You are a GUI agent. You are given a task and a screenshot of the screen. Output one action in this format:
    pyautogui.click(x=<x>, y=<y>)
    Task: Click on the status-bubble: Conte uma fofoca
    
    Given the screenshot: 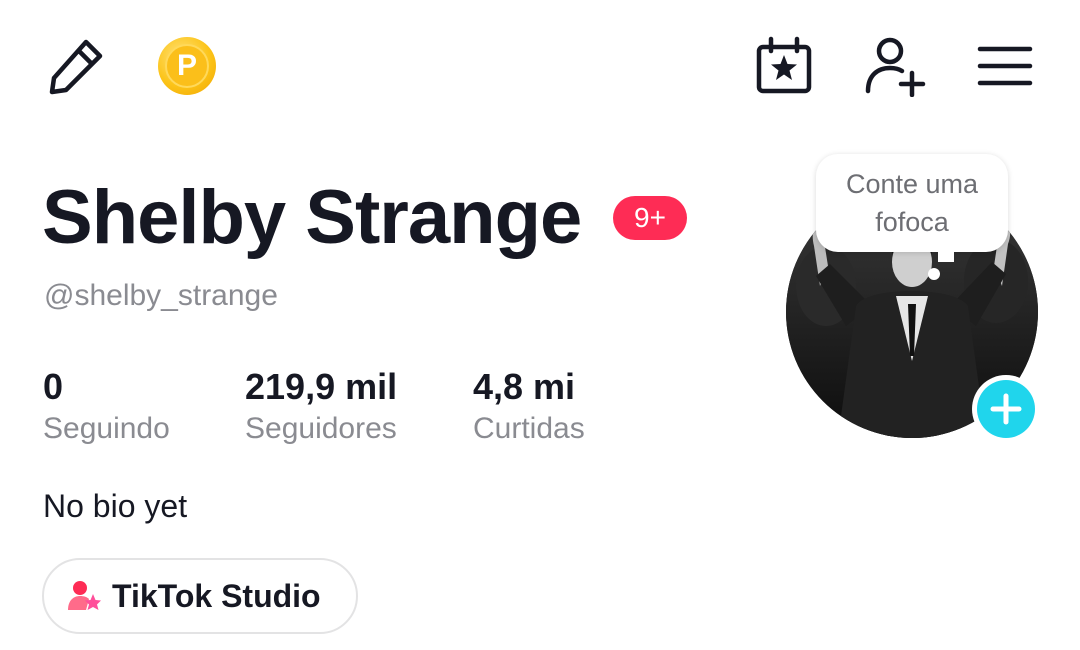 What is the action you would take?
    pyautogui.click(x=912, y=203)
    